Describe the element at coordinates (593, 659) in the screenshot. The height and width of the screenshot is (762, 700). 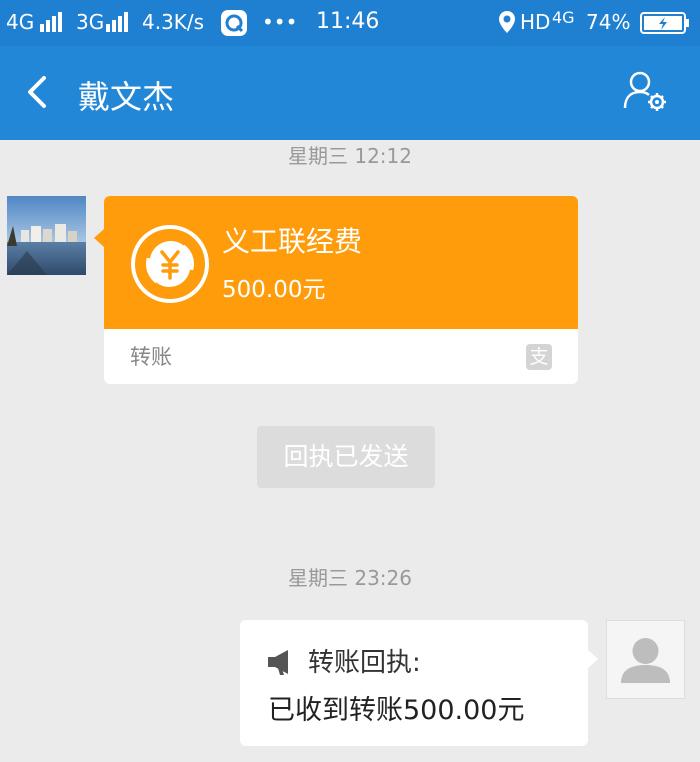
I see `bubble-tail-right` at that location.